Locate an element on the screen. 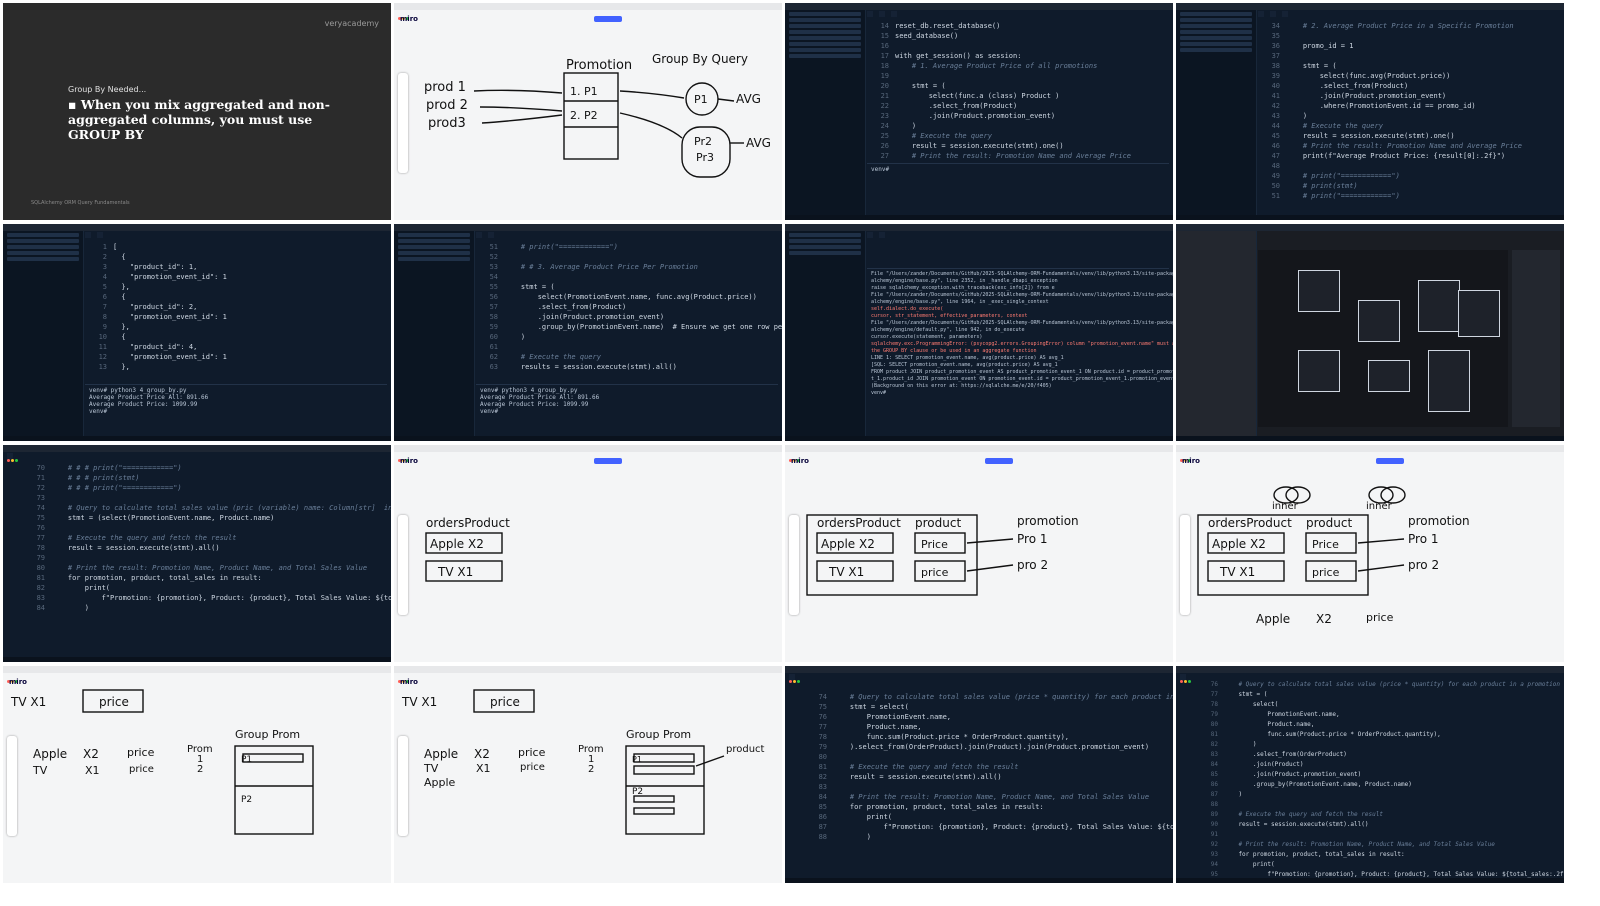 This screenshot has height=906, width=1600. code-line: 77 Product.name, is located at coordinates (987, 727).